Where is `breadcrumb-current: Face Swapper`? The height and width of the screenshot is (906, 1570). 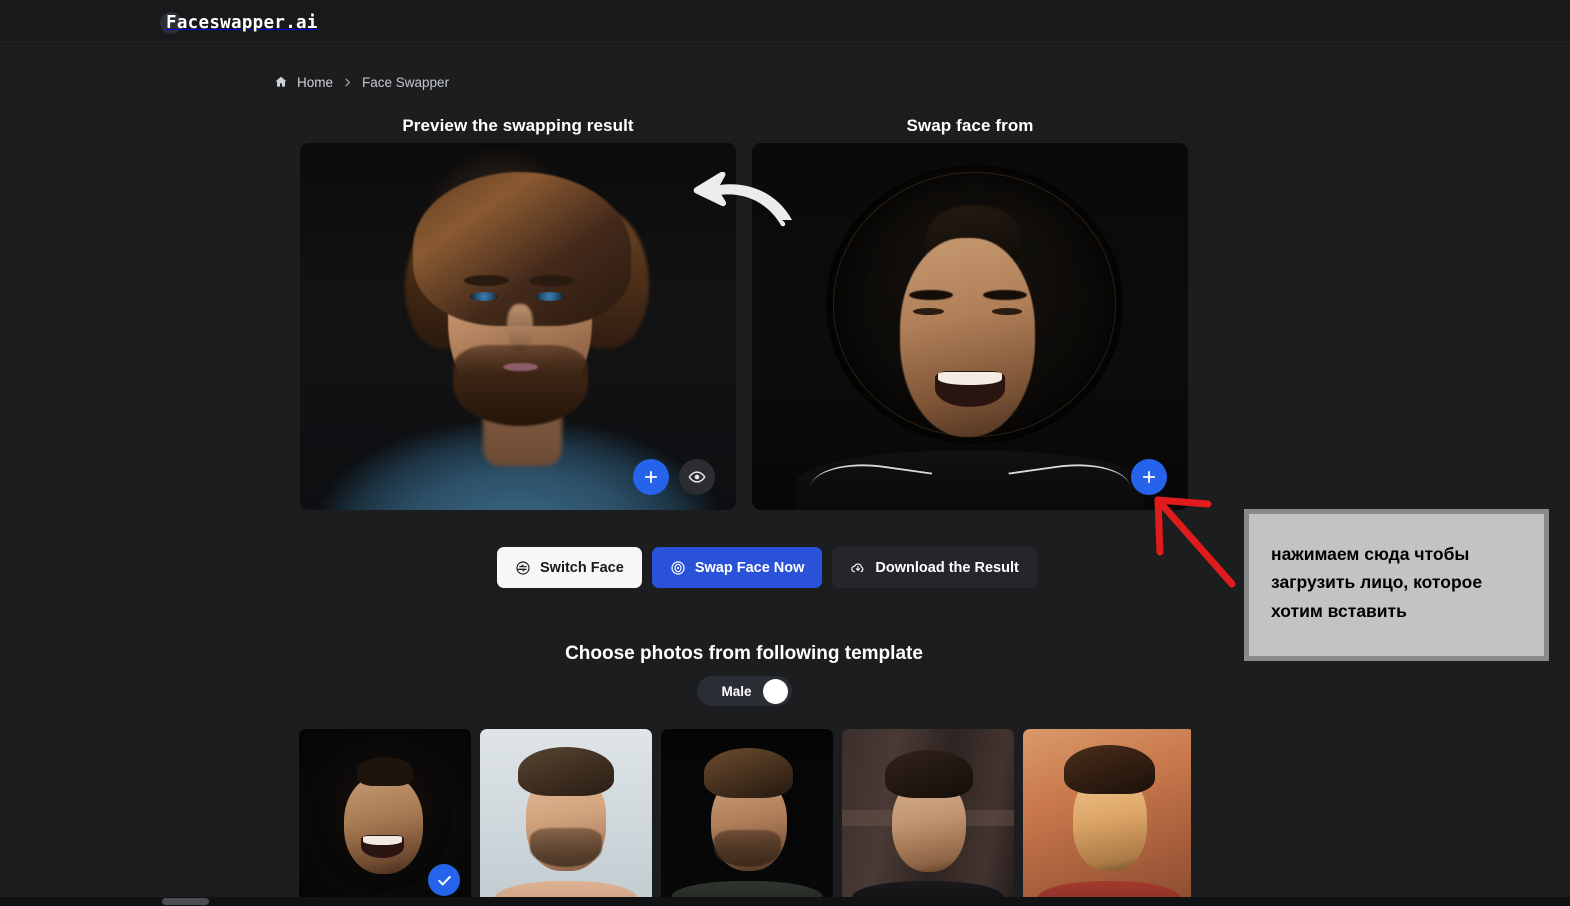
breadcrumb-current: Face Swapper is located at coordinates (406, 82).